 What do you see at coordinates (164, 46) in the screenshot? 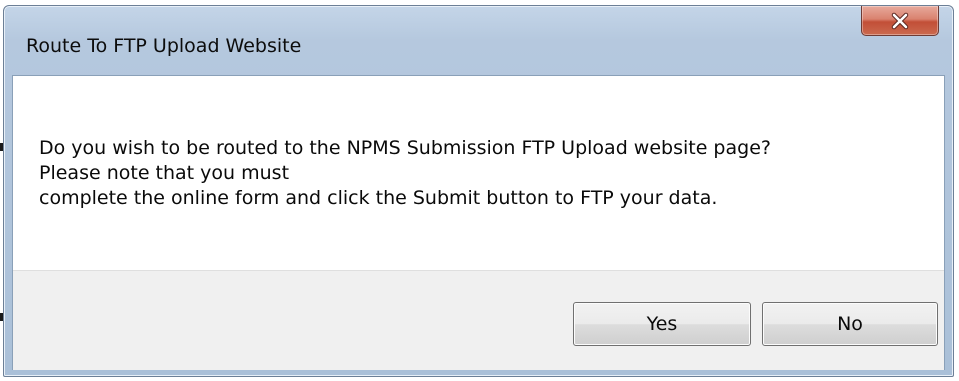
I see `dialog-title: Route To FTP Upload Website` at bounding box center [164, 46].